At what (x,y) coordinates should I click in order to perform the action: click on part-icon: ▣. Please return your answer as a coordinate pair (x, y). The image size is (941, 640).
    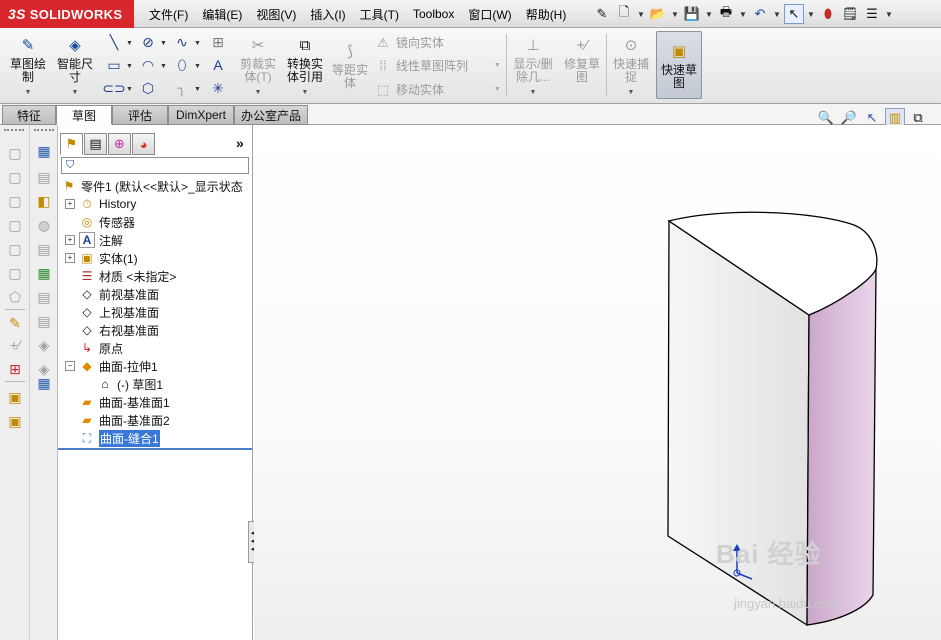
    Looking at the image, I should click on (15, 397).